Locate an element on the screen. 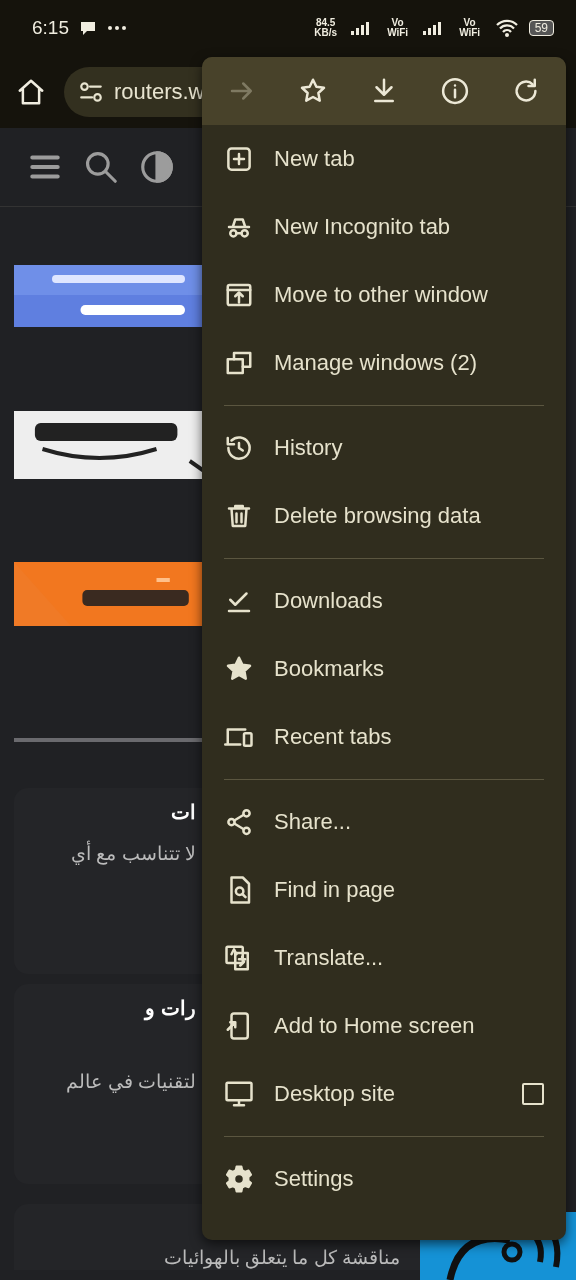  menu-item: Add to Home screen is located at coordinates (384, 1026).